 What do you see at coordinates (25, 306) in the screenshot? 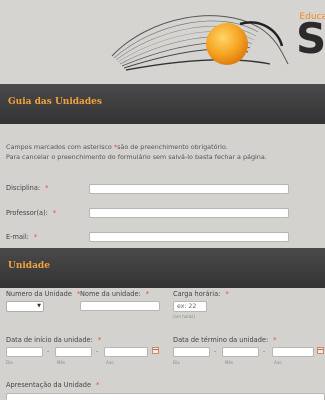
I see `numero-unidade-select: ▼` at bounding box center [25, 306].